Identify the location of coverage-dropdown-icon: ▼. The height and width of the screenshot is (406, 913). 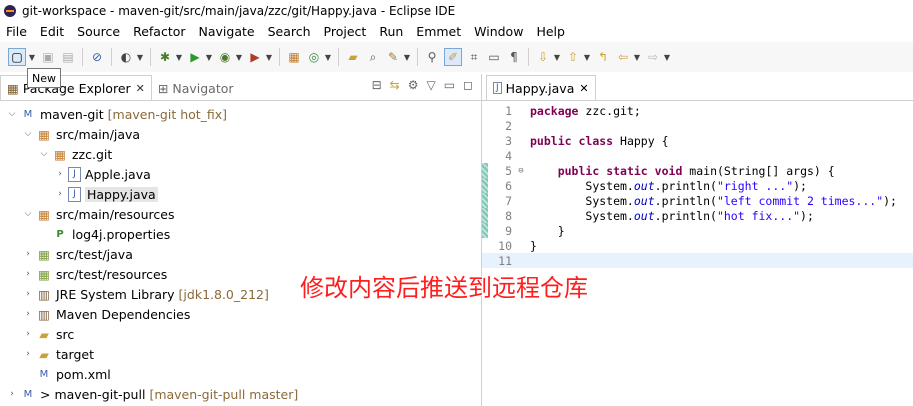
(239, 57).